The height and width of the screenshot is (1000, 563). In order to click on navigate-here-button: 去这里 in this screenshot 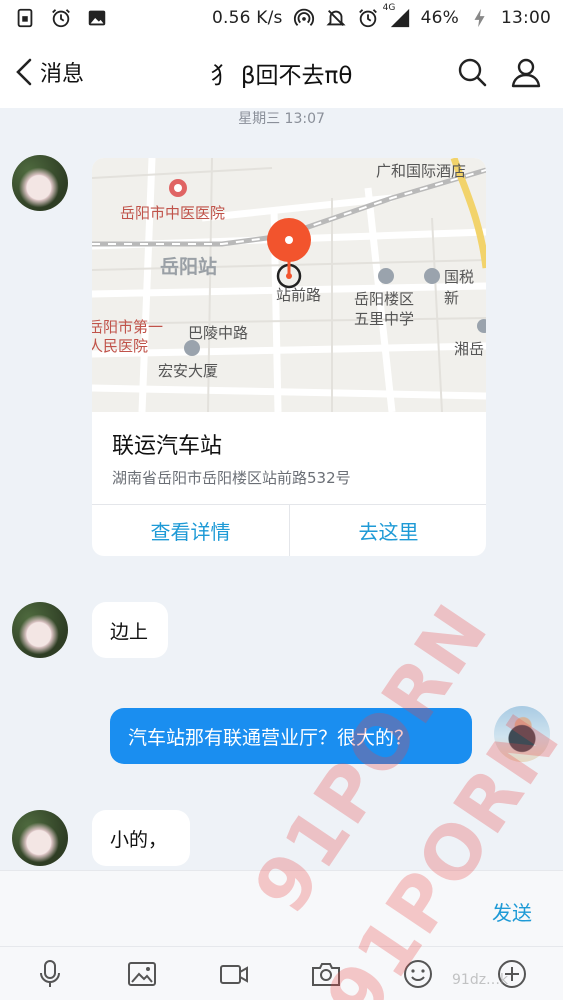, I will do `click(388, 530)`.